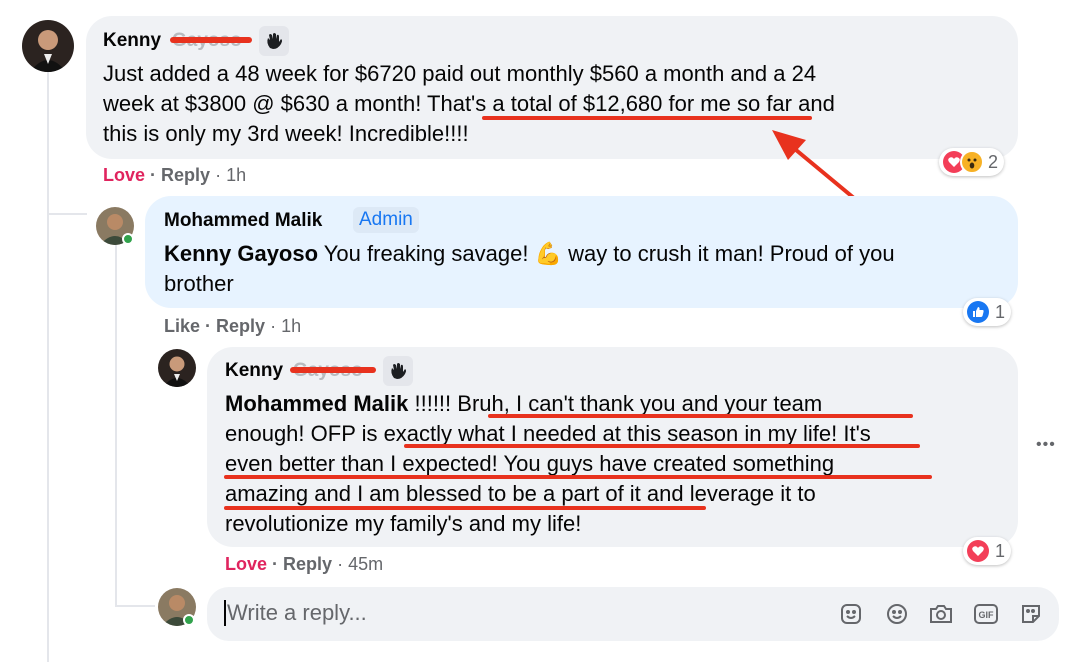 This screenshot has width=1080, height=662. Describe the element at coordinates (1046, 445) in the screenshot. I see `more-options-icon: •••` at that location.